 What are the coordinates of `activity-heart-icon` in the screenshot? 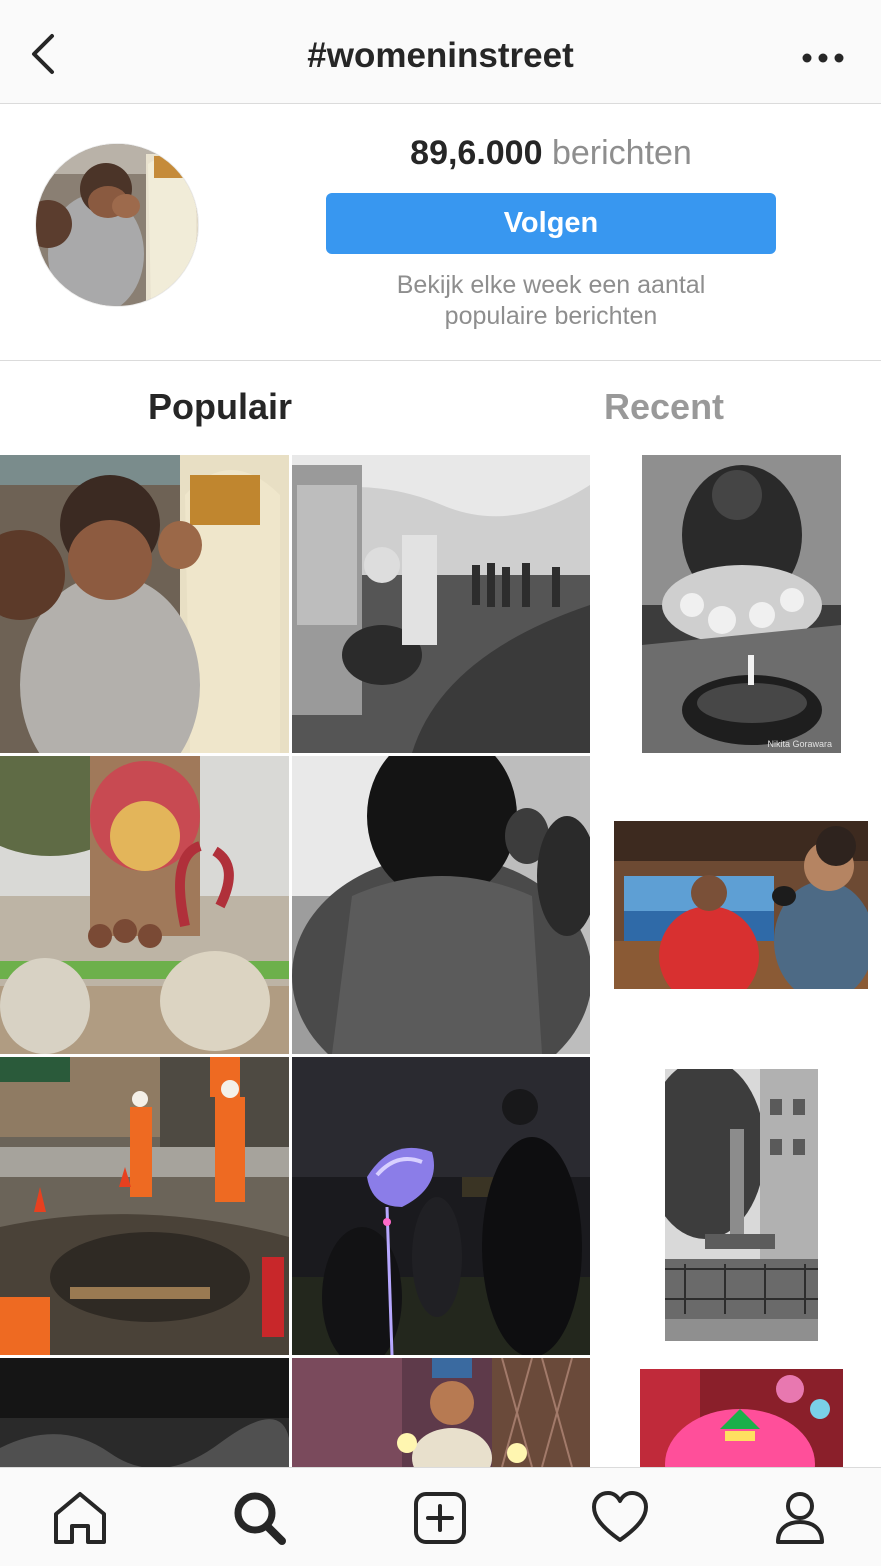 It's located at (620, 1516).